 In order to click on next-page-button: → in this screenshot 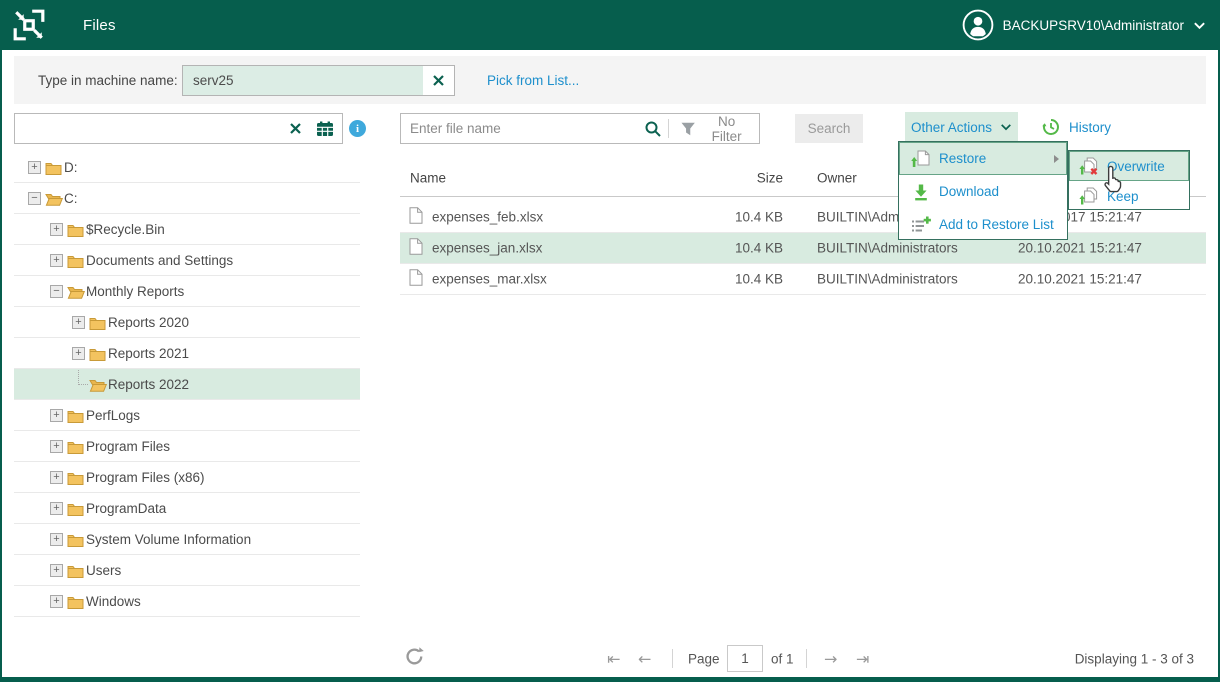, I will do `click(830, 658)`.